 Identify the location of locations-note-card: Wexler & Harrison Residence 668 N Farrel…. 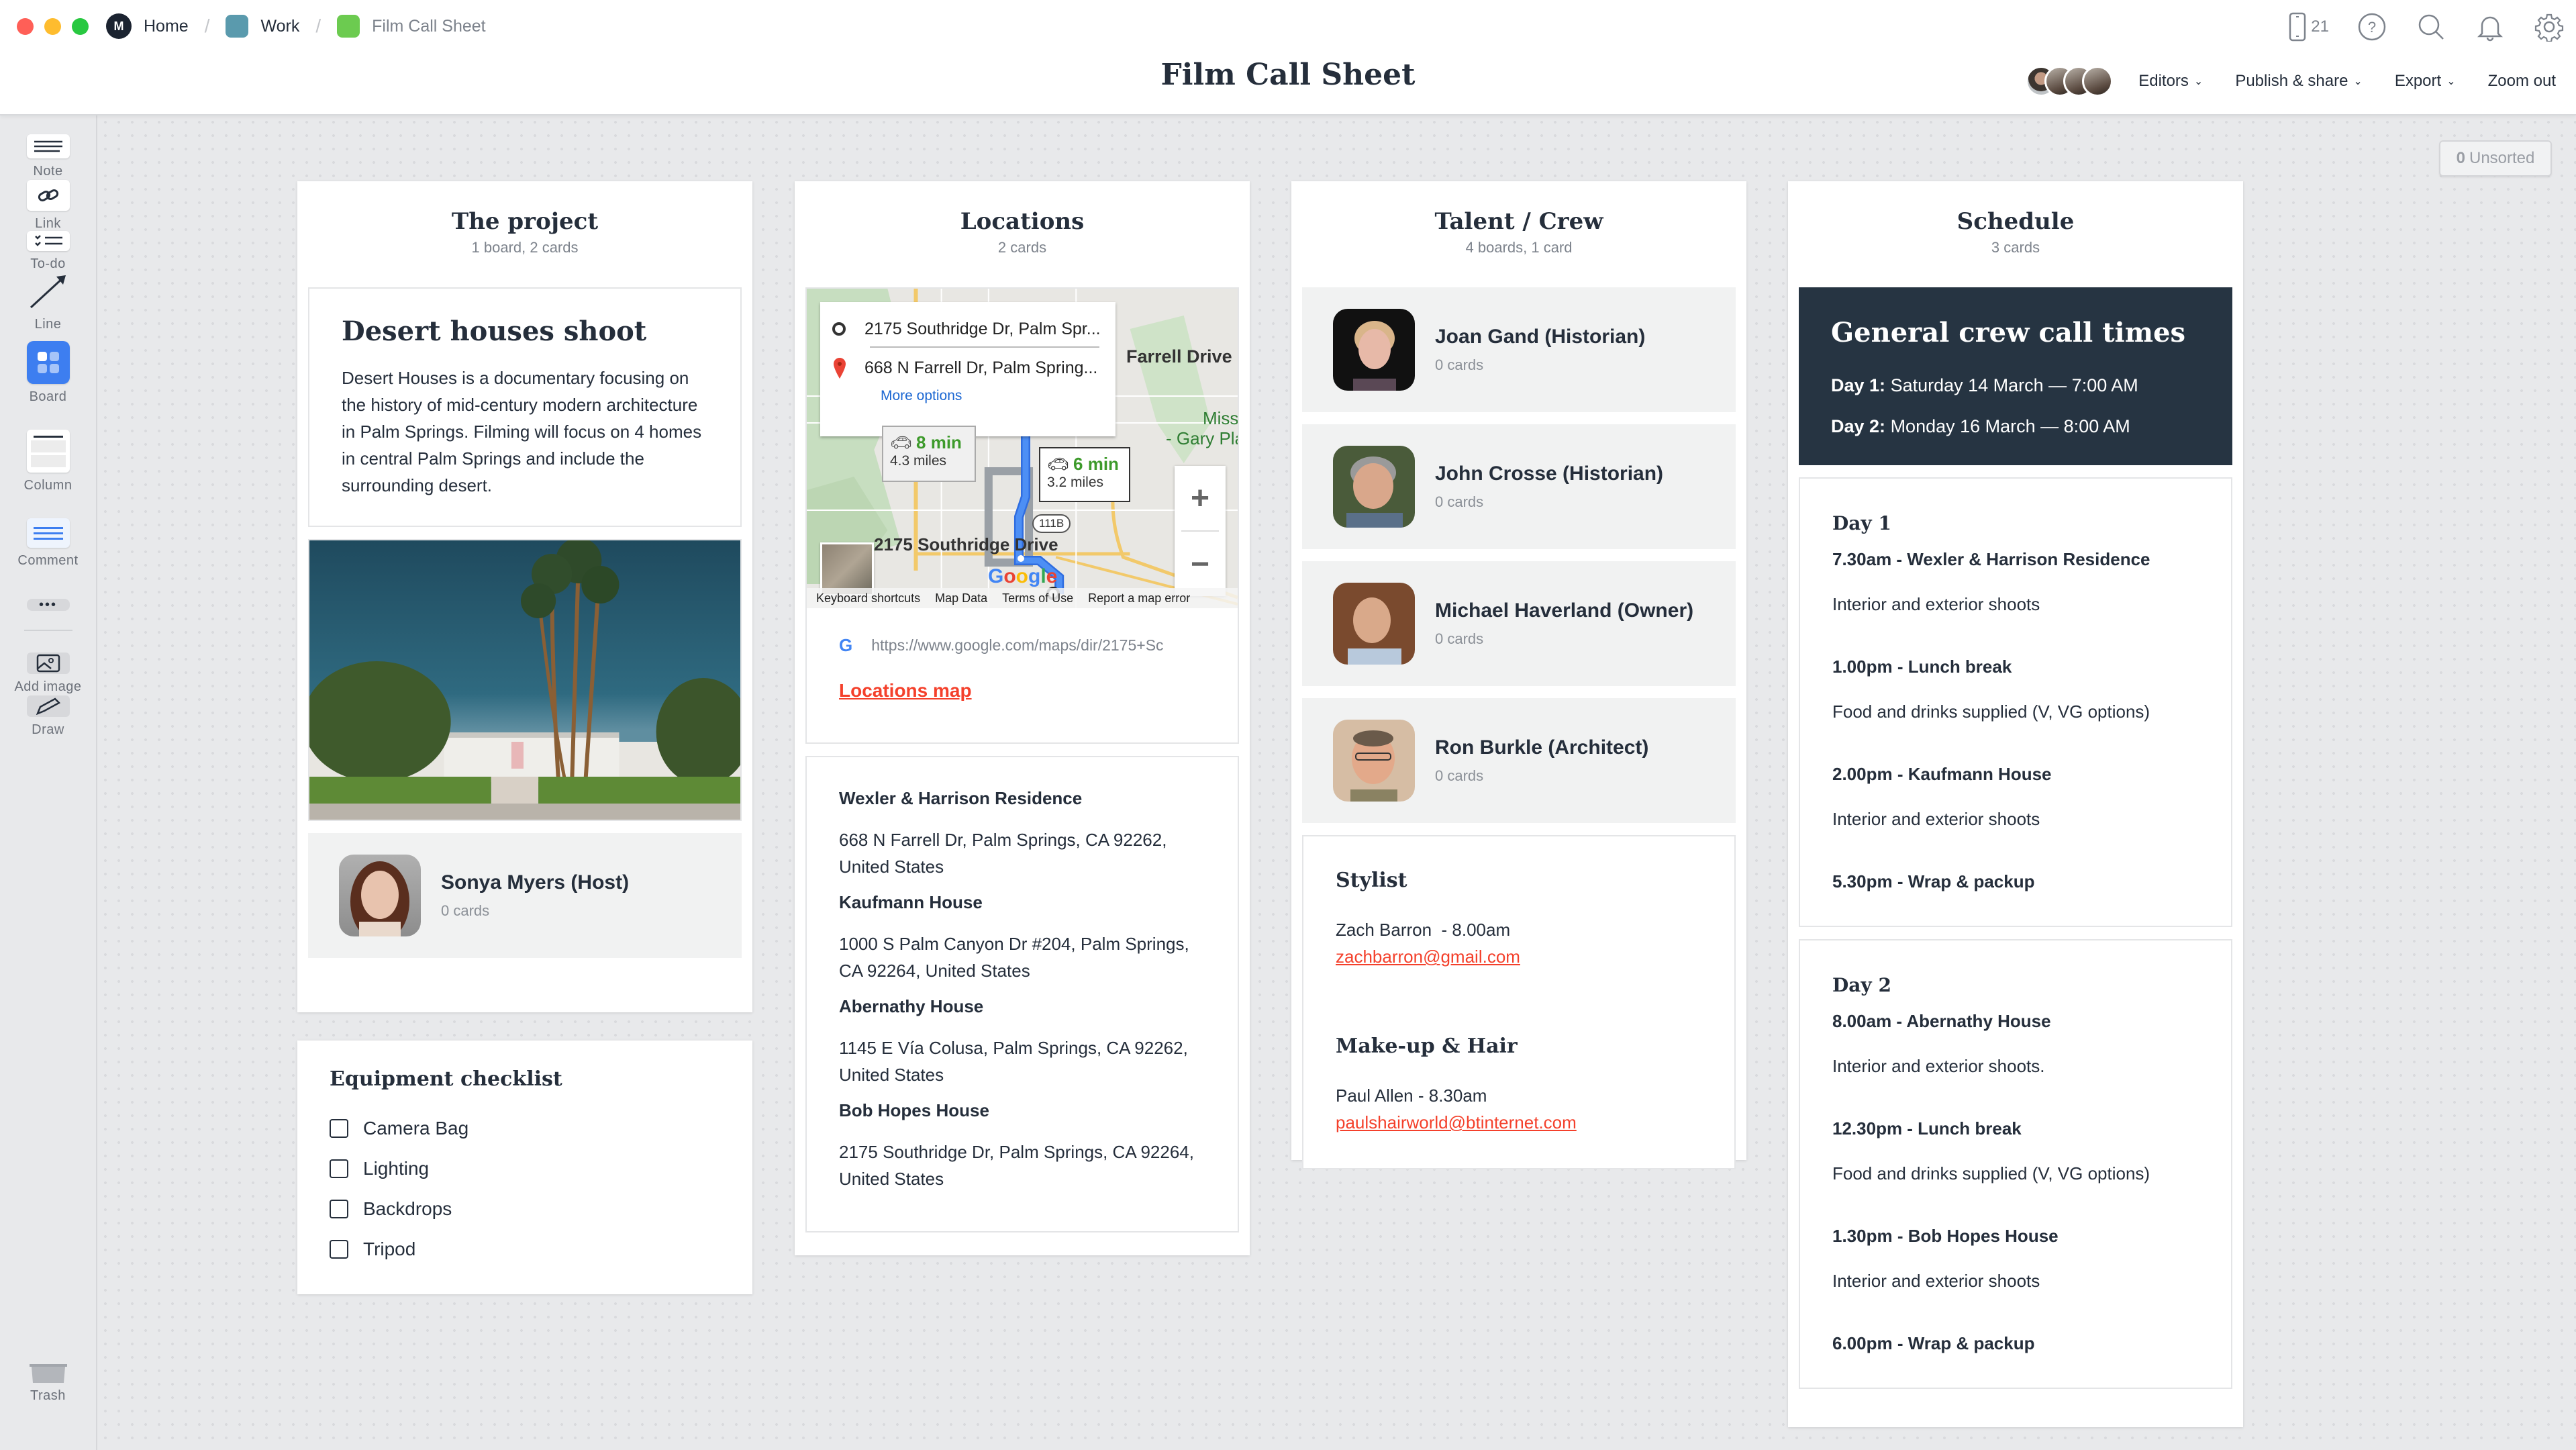
(1022, 994).